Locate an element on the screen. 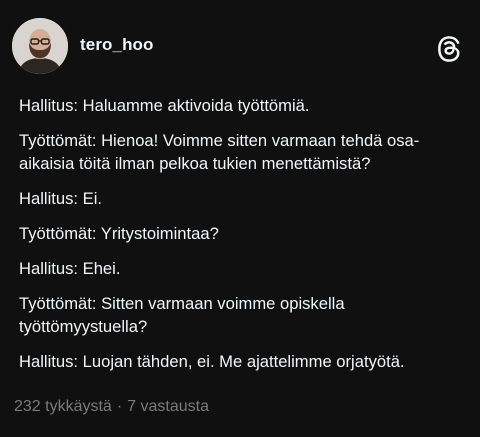  threads-logo-icon is located at coordinates (449, 49).